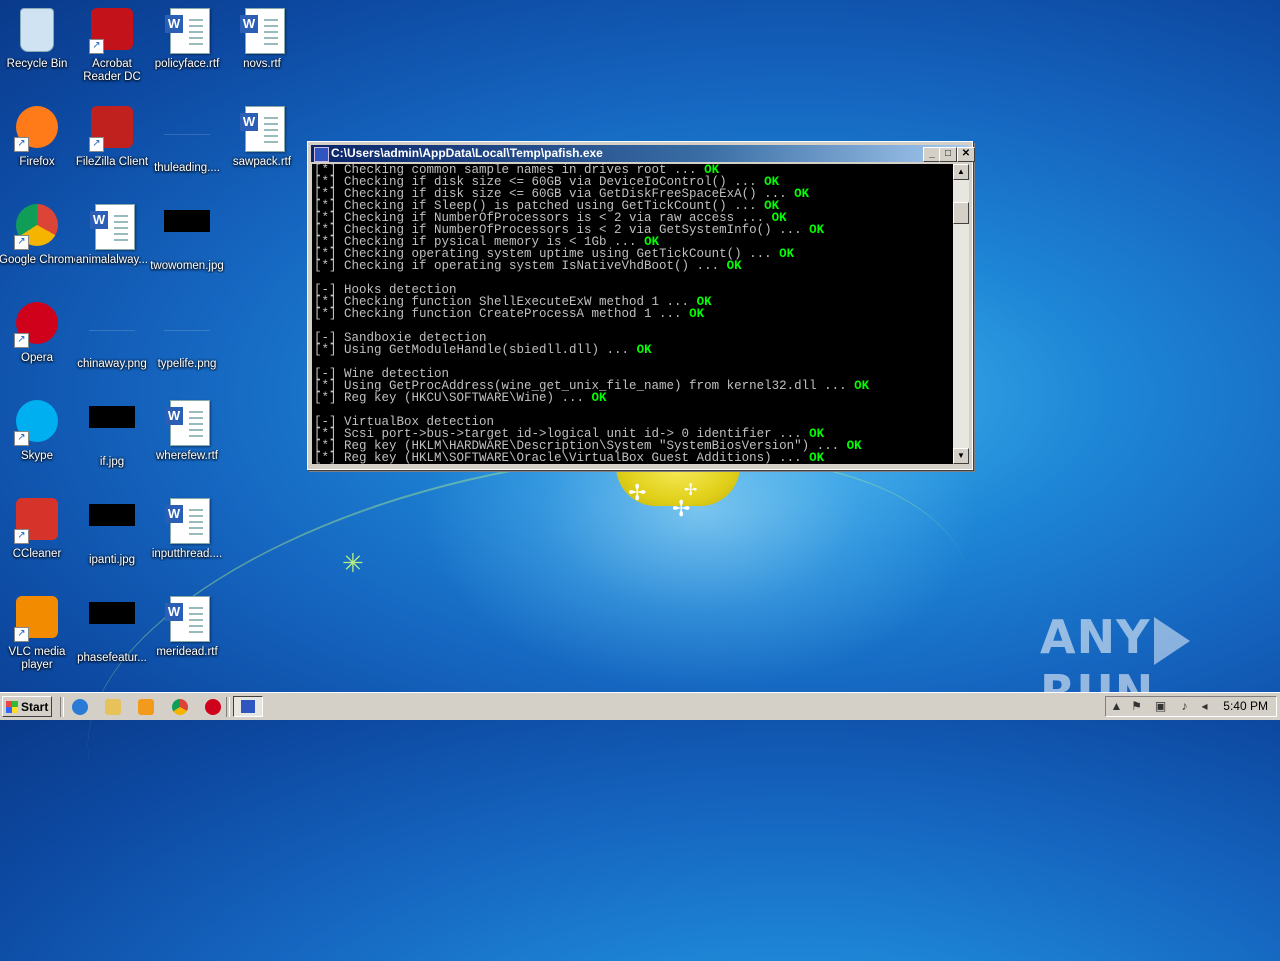  Describe the element at coordinates (1116, 706) in the screenshot. I see `chevron-up-icon: ▲` at that location.